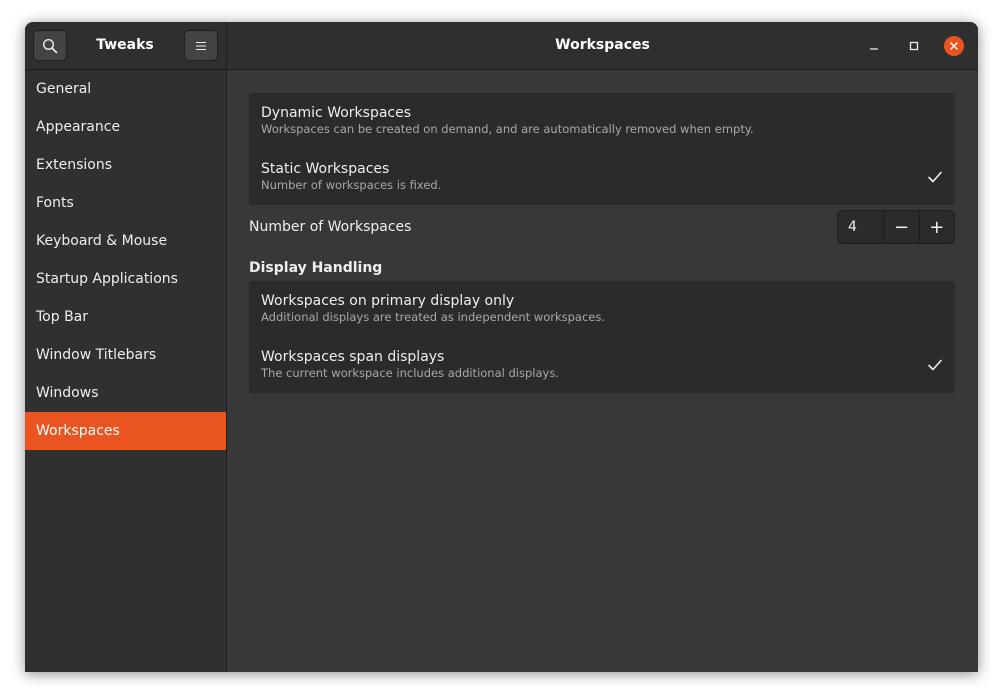 The image size is (1003, 700). Describe the element at coordinates (501, 46) in the screenshot. I see `header-bar: Tweaks Workspaces` at that location.